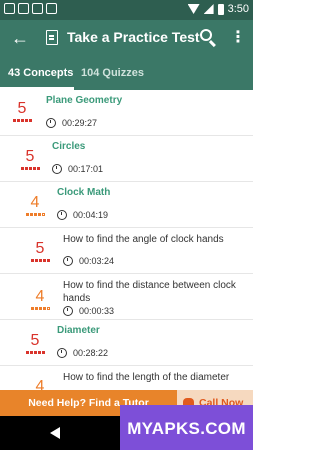  What do you see at coordinates (126, 343) in the screenshot?
I see `list-item: 5 Diameter 00:28:22` at bounding box center [126, 343].